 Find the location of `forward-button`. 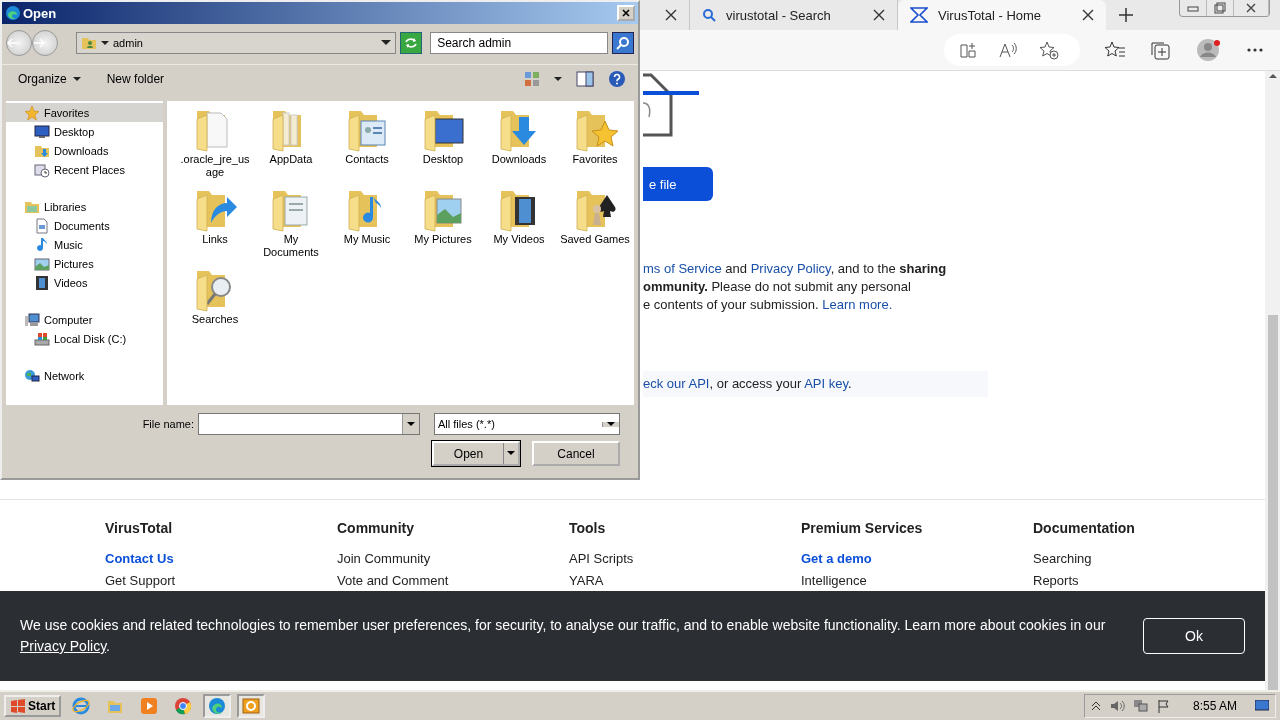

forward-button is located at coordinates (45, 43).